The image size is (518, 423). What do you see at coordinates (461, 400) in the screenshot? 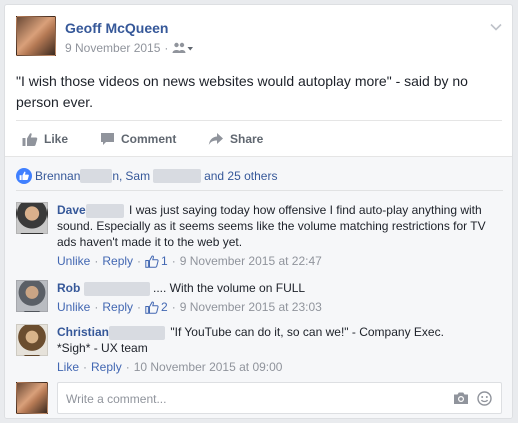
I see `camera-icon` at bounding box center [461, 400].